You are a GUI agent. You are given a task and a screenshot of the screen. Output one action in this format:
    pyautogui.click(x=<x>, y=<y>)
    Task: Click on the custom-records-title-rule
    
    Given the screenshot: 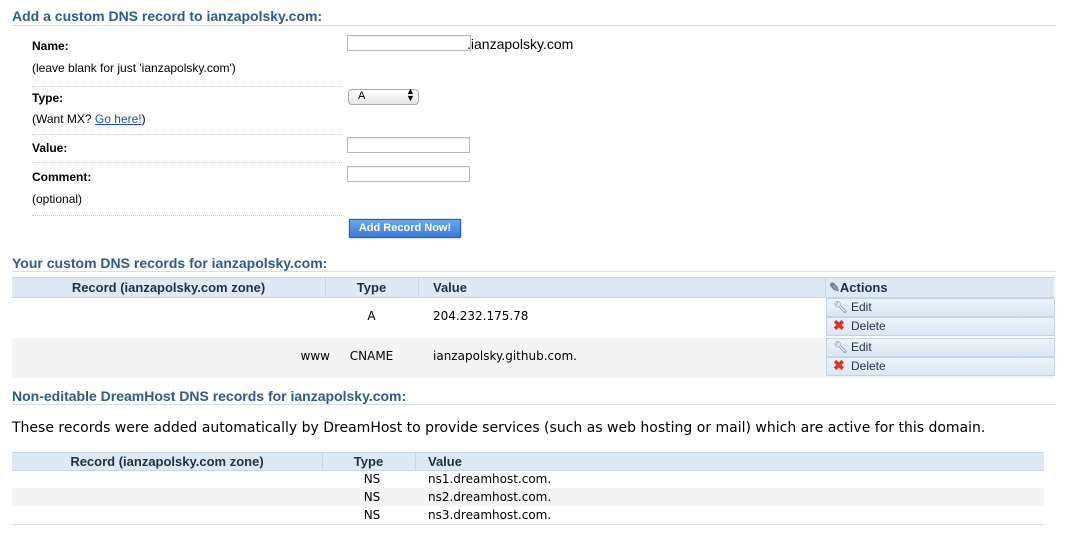 What is the action you would take?
    pyautogui.click(x=534, y=271)
    